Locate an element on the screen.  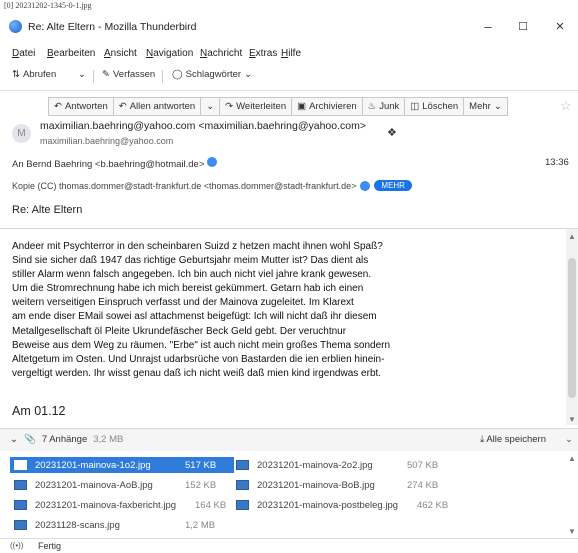
from-subaddress: maximilian.baehring@yahoo.com is located at coordinates (107, 141).